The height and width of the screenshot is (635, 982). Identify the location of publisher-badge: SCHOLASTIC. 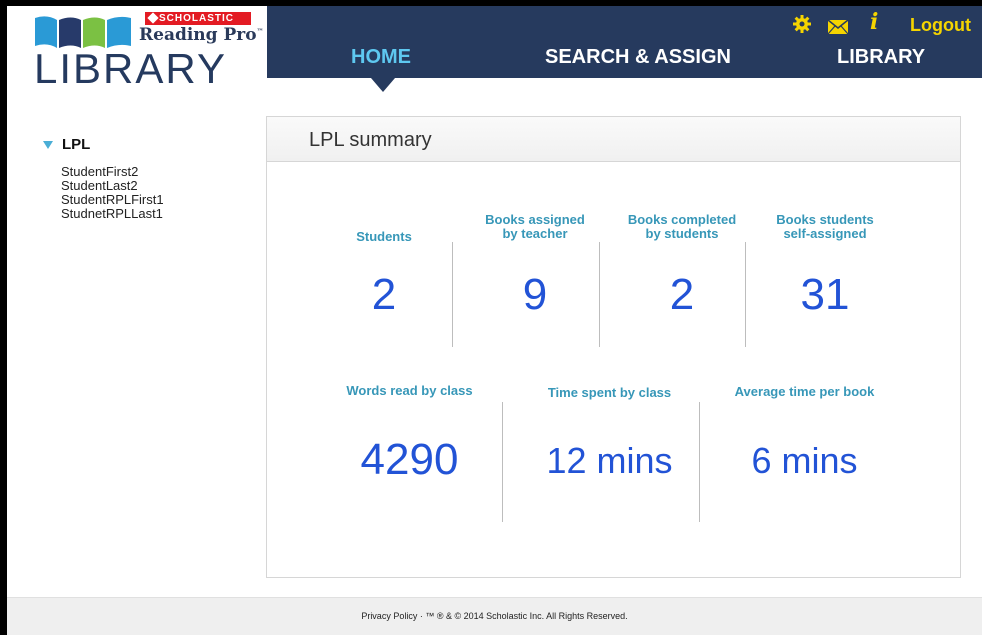
(198, 18).